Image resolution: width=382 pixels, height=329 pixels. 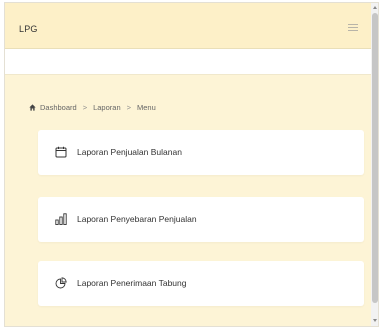 I want to click on scroll-up-arrow-icon, so click(x=375, y=7).